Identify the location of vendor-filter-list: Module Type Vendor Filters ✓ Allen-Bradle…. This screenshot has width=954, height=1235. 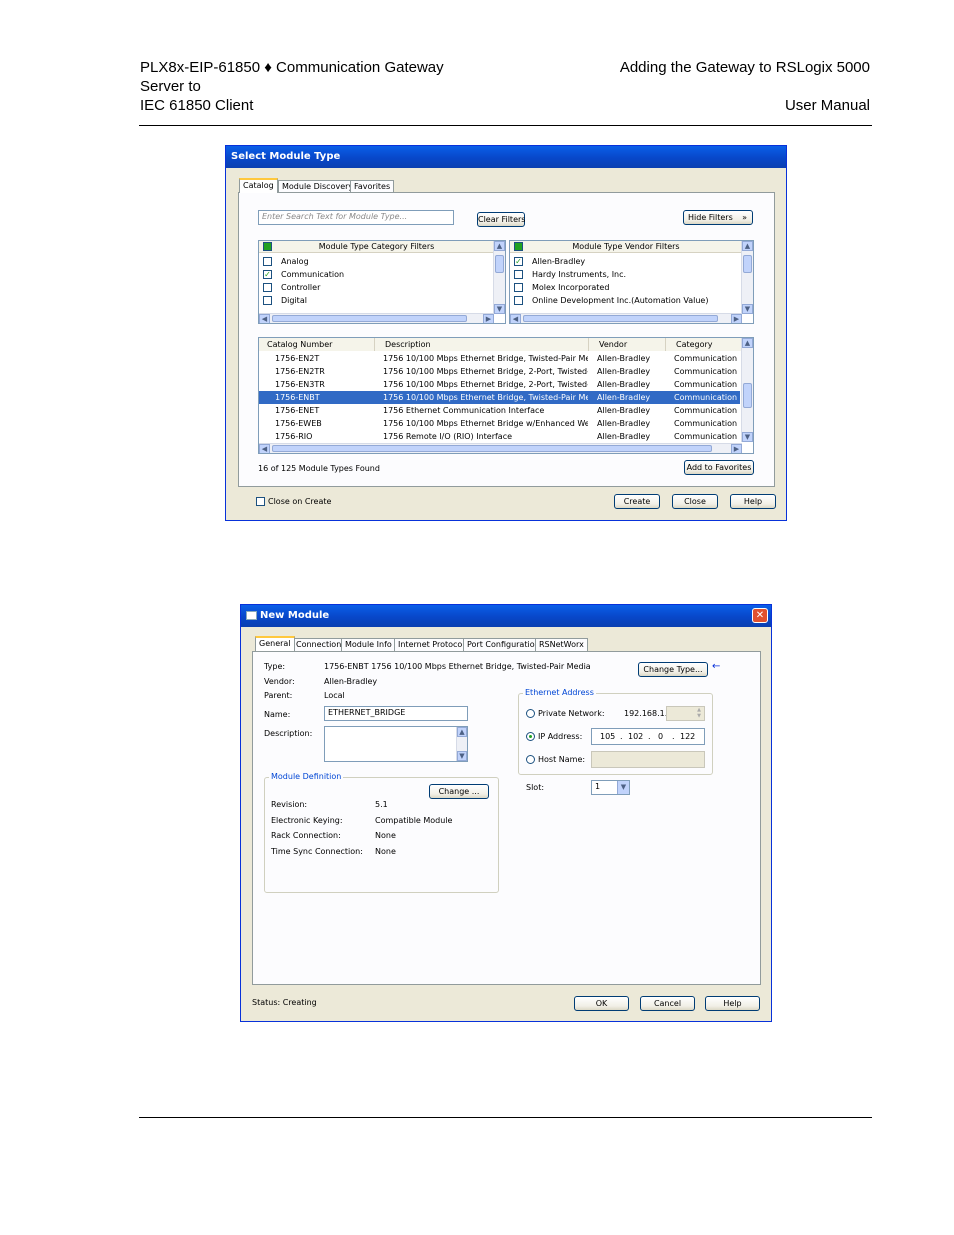
(631, 282).